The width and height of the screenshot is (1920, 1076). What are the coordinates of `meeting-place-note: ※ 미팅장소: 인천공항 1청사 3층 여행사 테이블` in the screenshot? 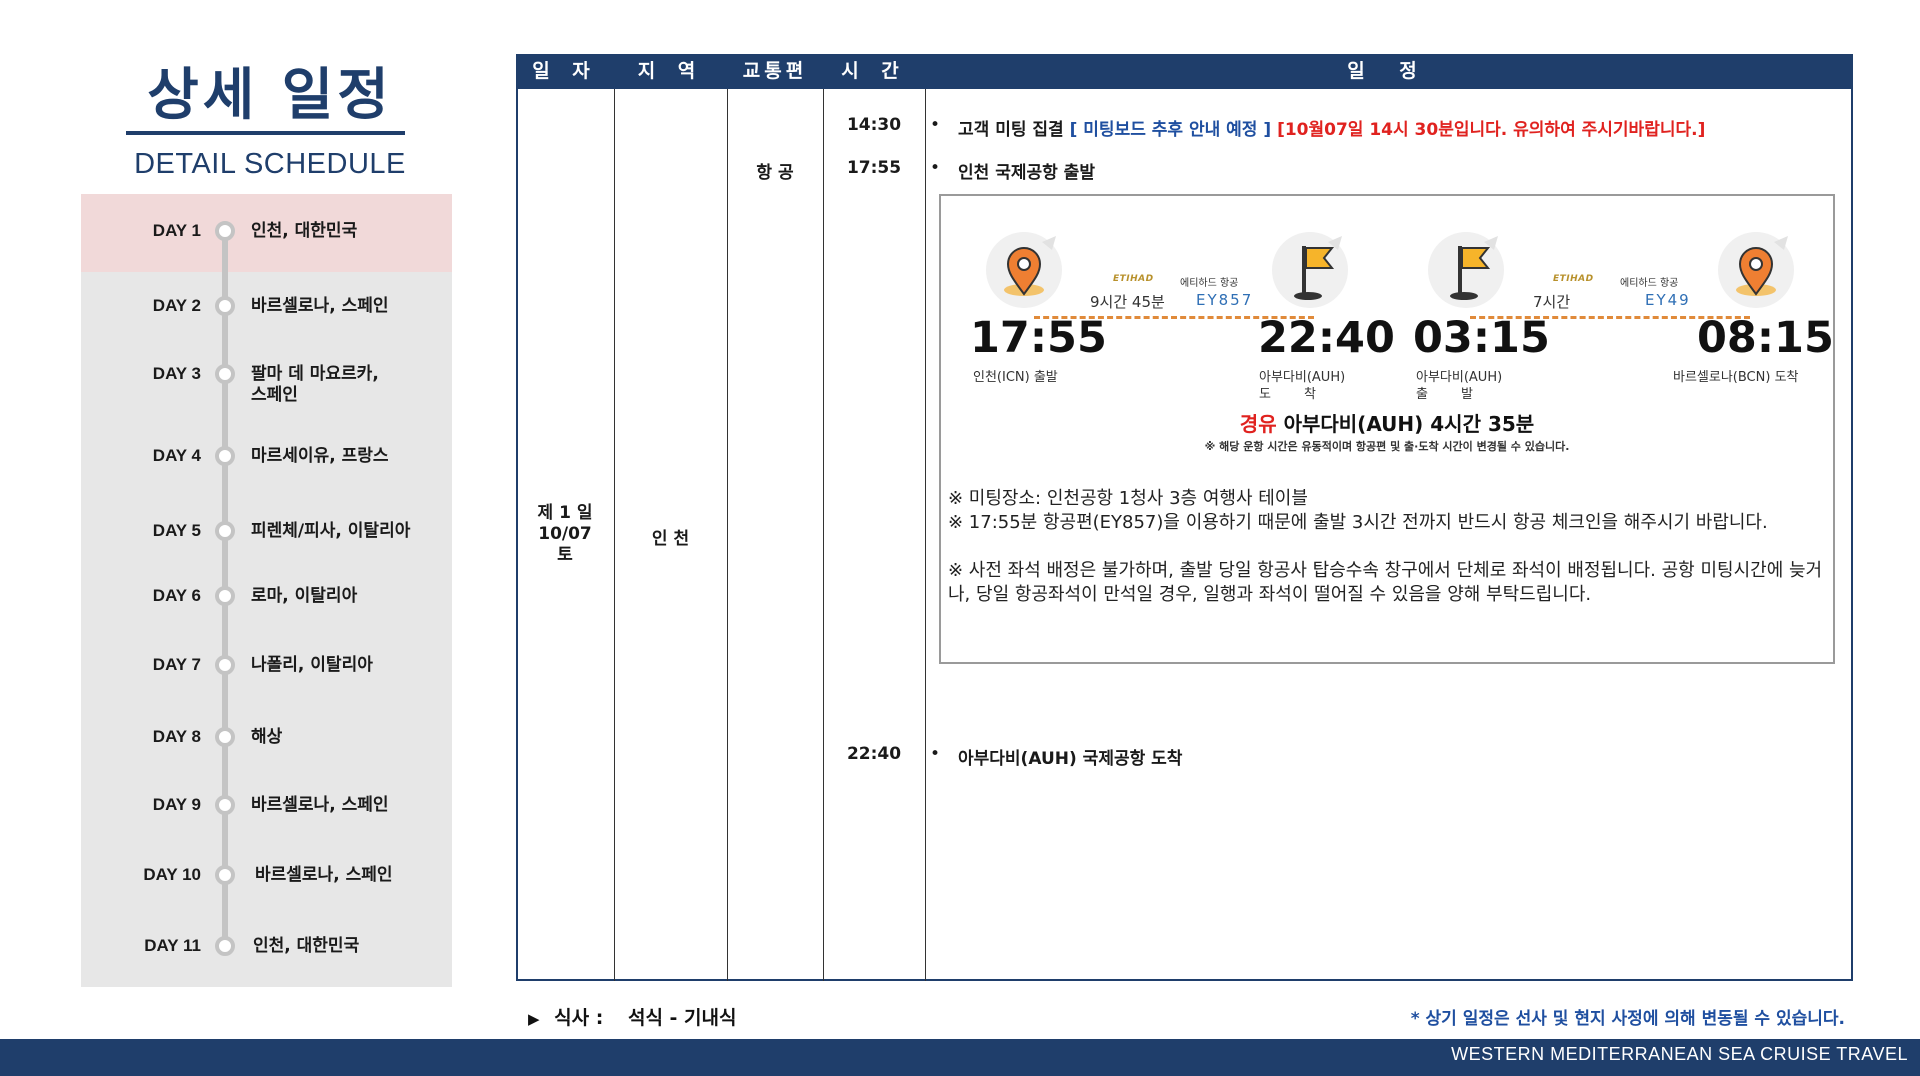 It's located at (1128, 498).